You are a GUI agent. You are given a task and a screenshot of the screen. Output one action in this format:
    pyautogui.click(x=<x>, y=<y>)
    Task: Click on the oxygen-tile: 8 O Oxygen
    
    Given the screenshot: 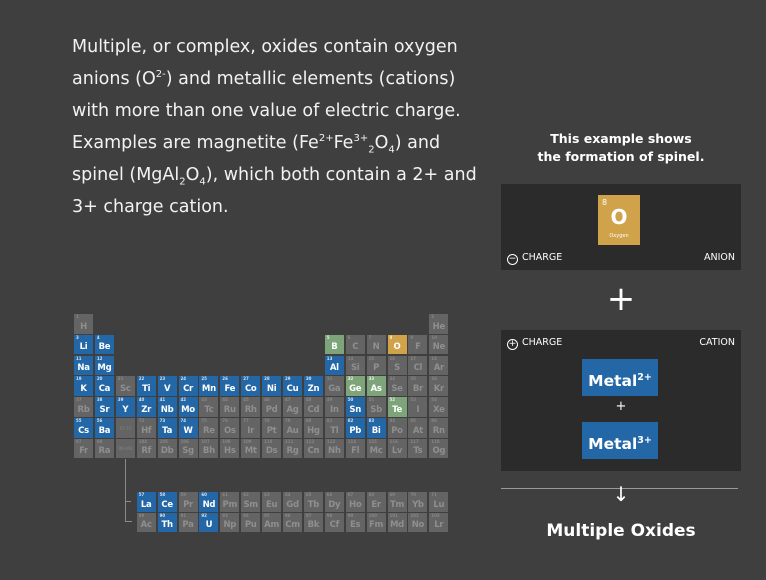 What is the action you would take?
    pyautogui.click(x=619, y=220)
    